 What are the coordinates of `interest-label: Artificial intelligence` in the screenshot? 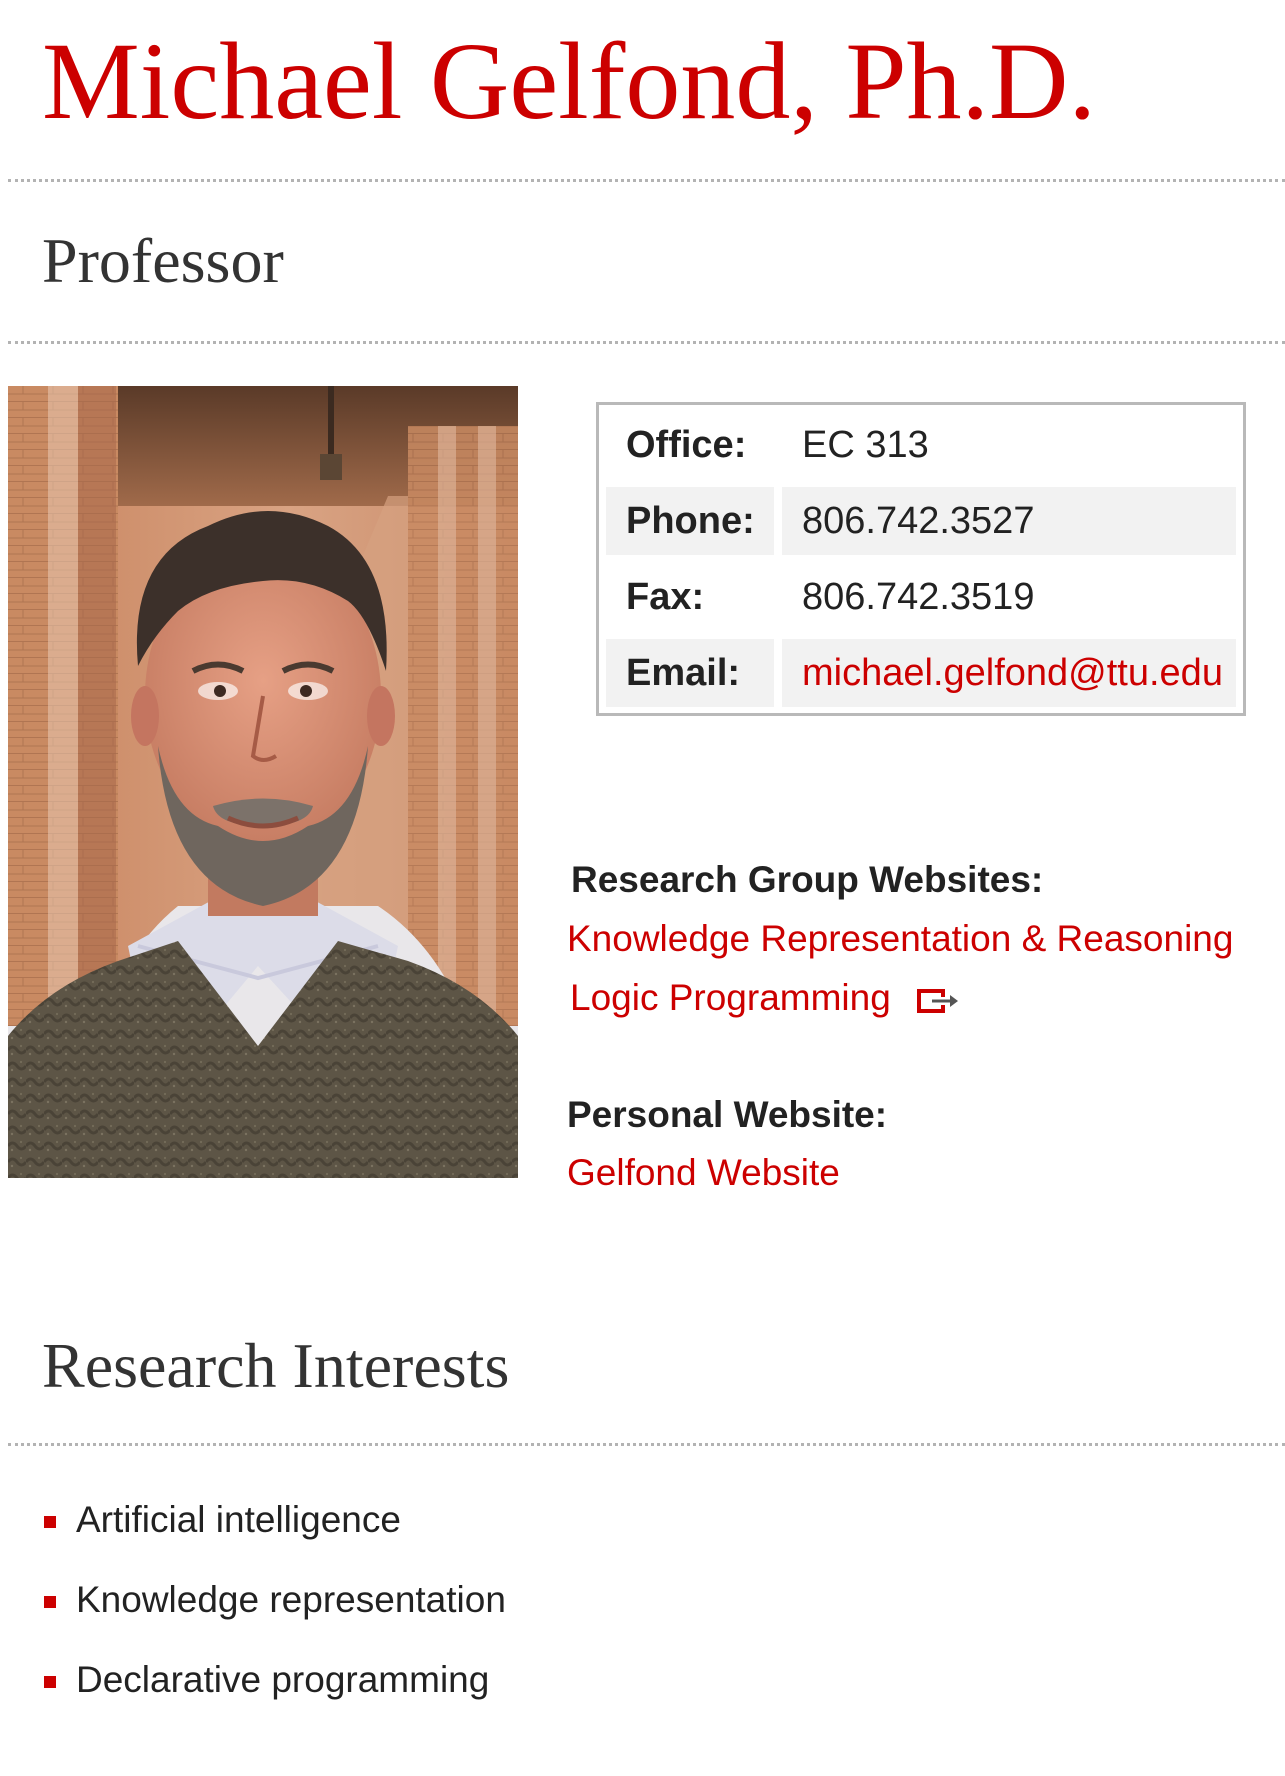 It's located at (238, 1519).